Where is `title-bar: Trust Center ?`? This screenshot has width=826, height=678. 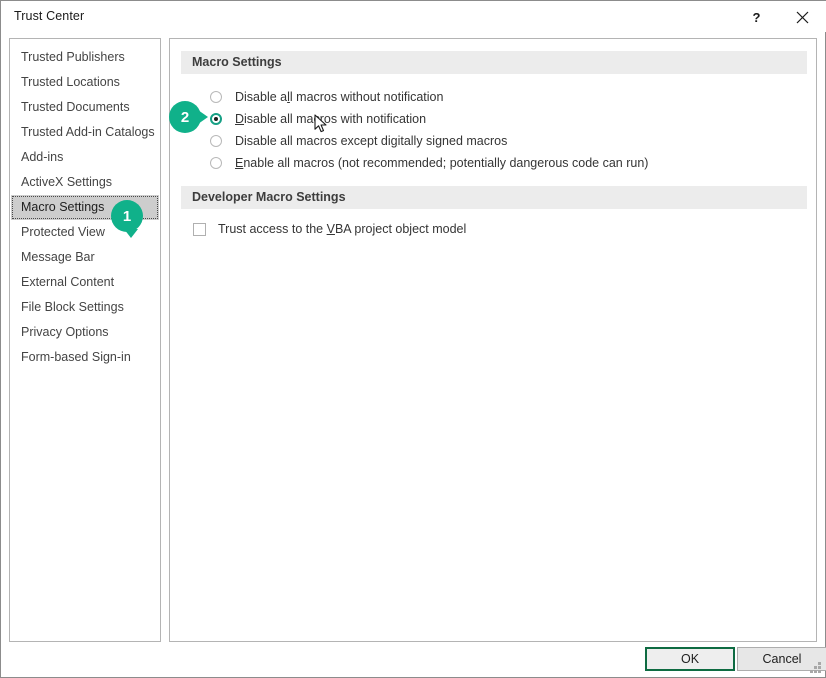 title-bar: Trust Center ? is located at coordinates (413, 16).